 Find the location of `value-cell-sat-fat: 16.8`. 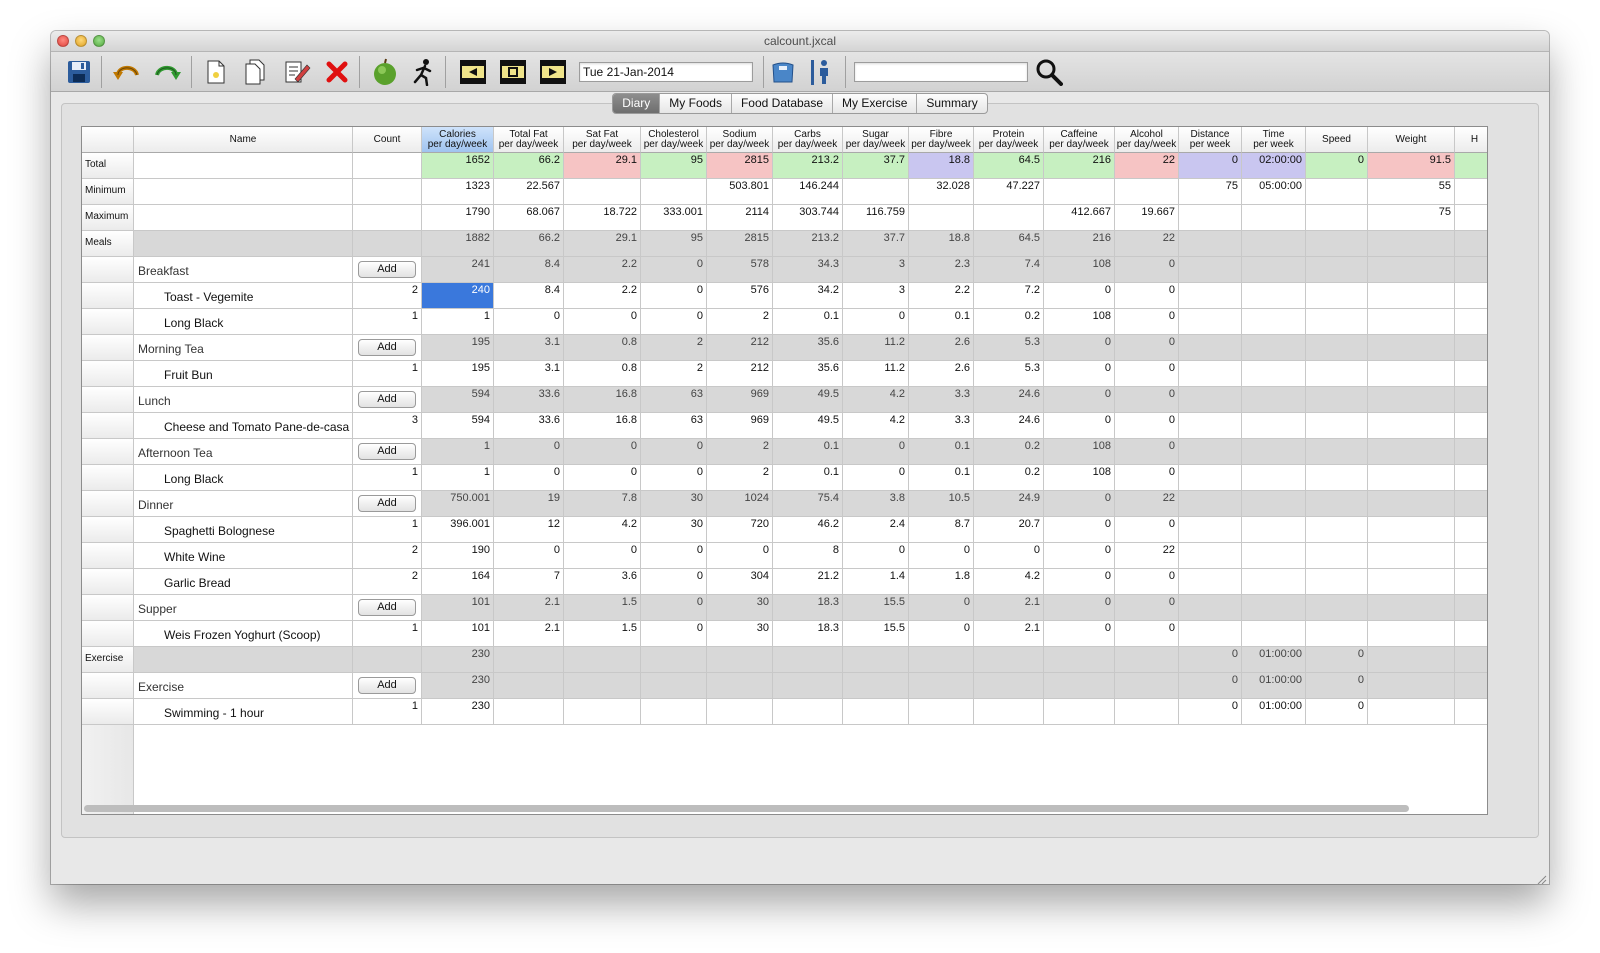

value-cell-sat-fat: 16.8 is located at coordinates (602, 400).